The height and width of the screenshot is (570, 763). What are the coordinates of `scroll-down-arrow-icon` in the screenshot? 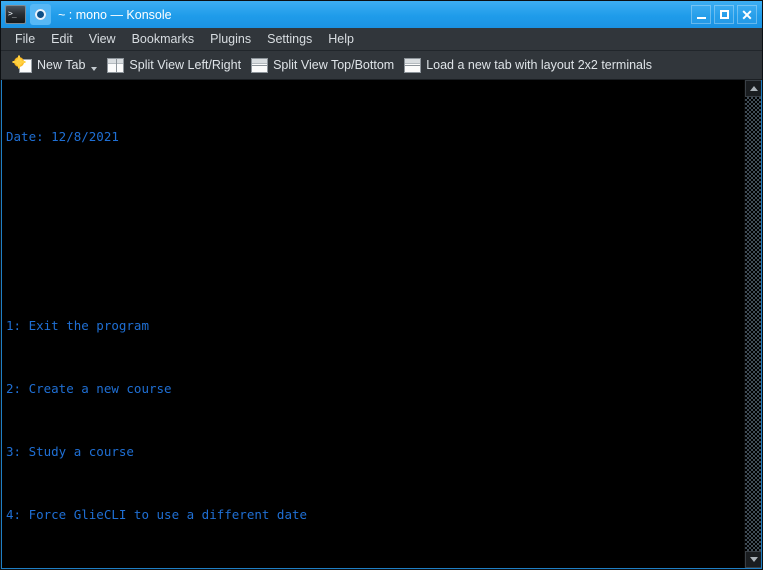 It's located at (753, 559).